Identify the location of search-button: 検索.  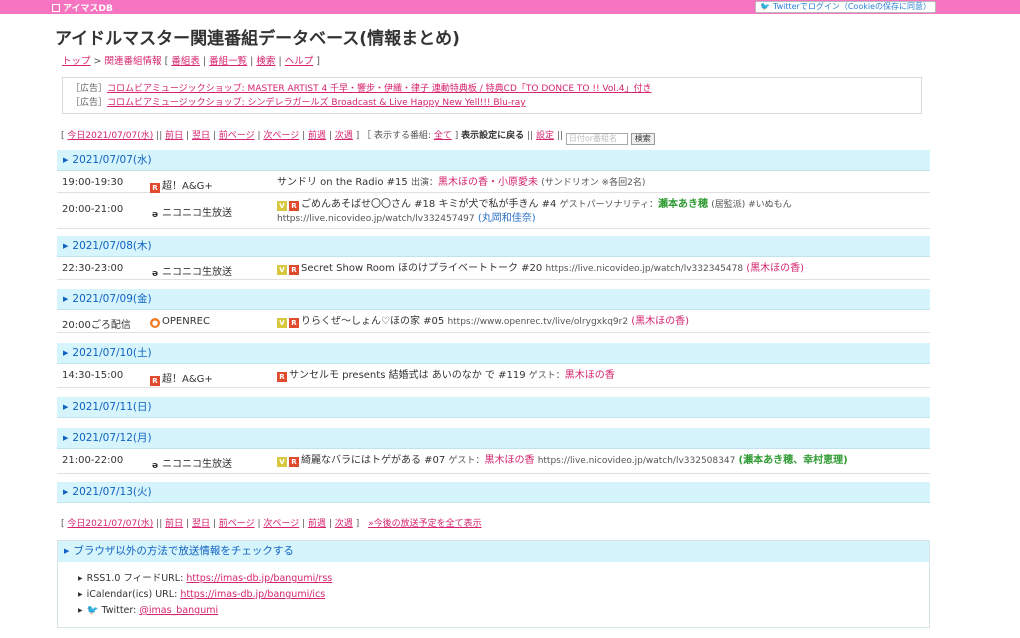
(642, 139).